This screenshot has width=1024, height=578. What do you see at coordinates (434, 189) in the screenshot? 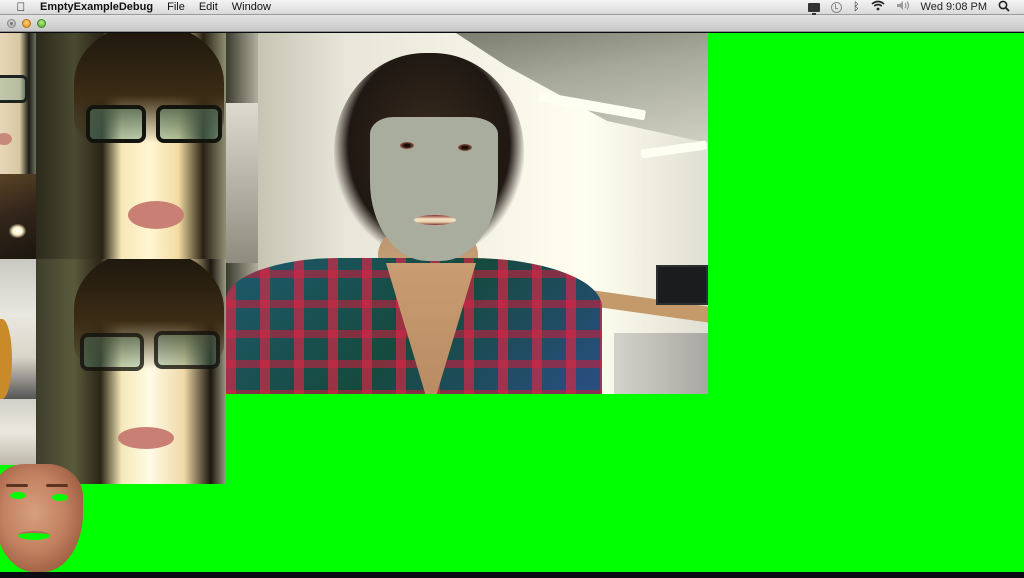
I see `face-substitution-mask` at bounding box center [434, 189].